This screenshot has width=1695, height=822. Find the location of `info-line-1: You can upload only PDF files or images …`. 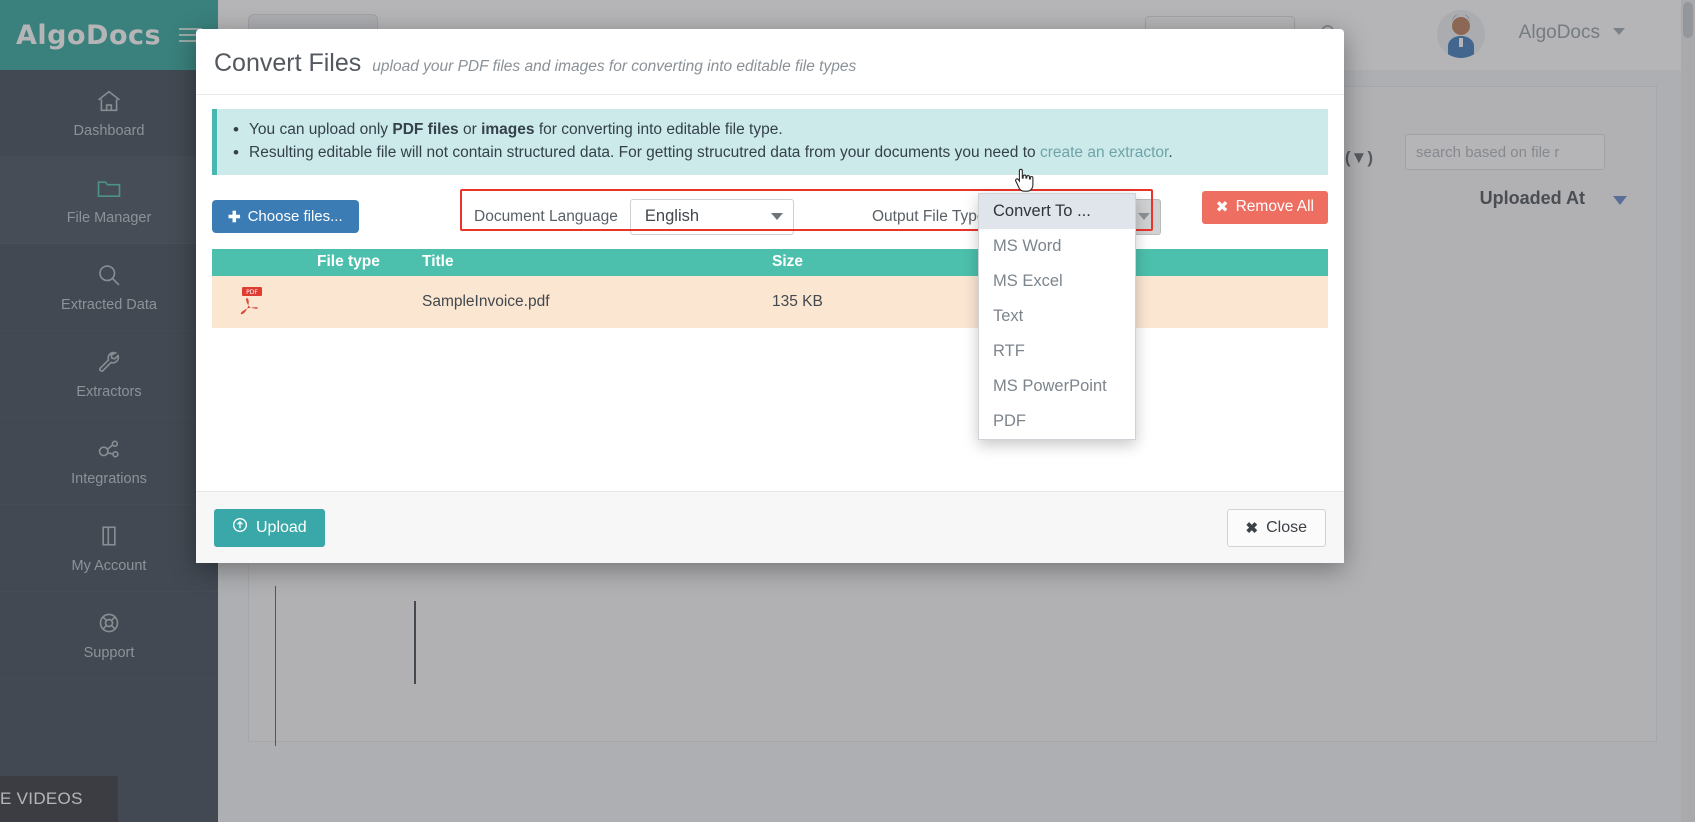

info-line-1: You can upload only PDF files or images … is located at coordinates (772, 130).